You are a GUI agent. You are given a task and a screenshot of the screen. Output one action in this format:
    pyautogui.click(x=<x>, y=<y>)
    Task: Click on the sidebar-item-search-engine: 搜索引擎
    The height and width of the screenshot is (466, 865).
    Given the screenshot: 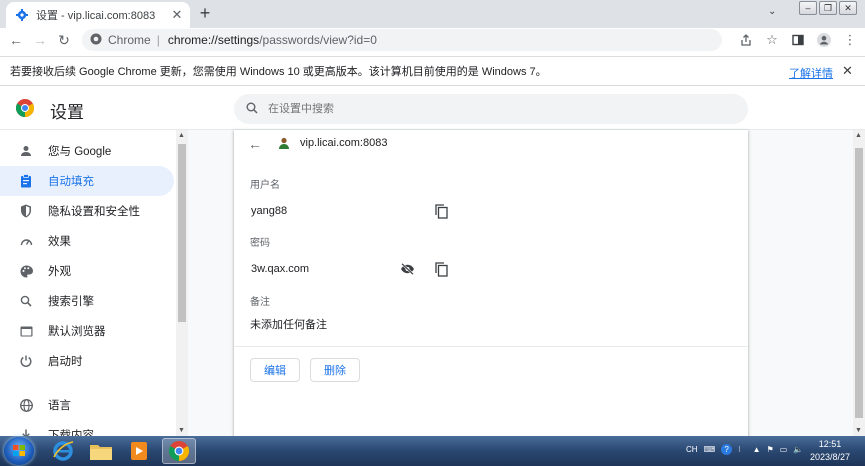 What is the action you would take?
    pyautogui.click(x=87, y=301)
    